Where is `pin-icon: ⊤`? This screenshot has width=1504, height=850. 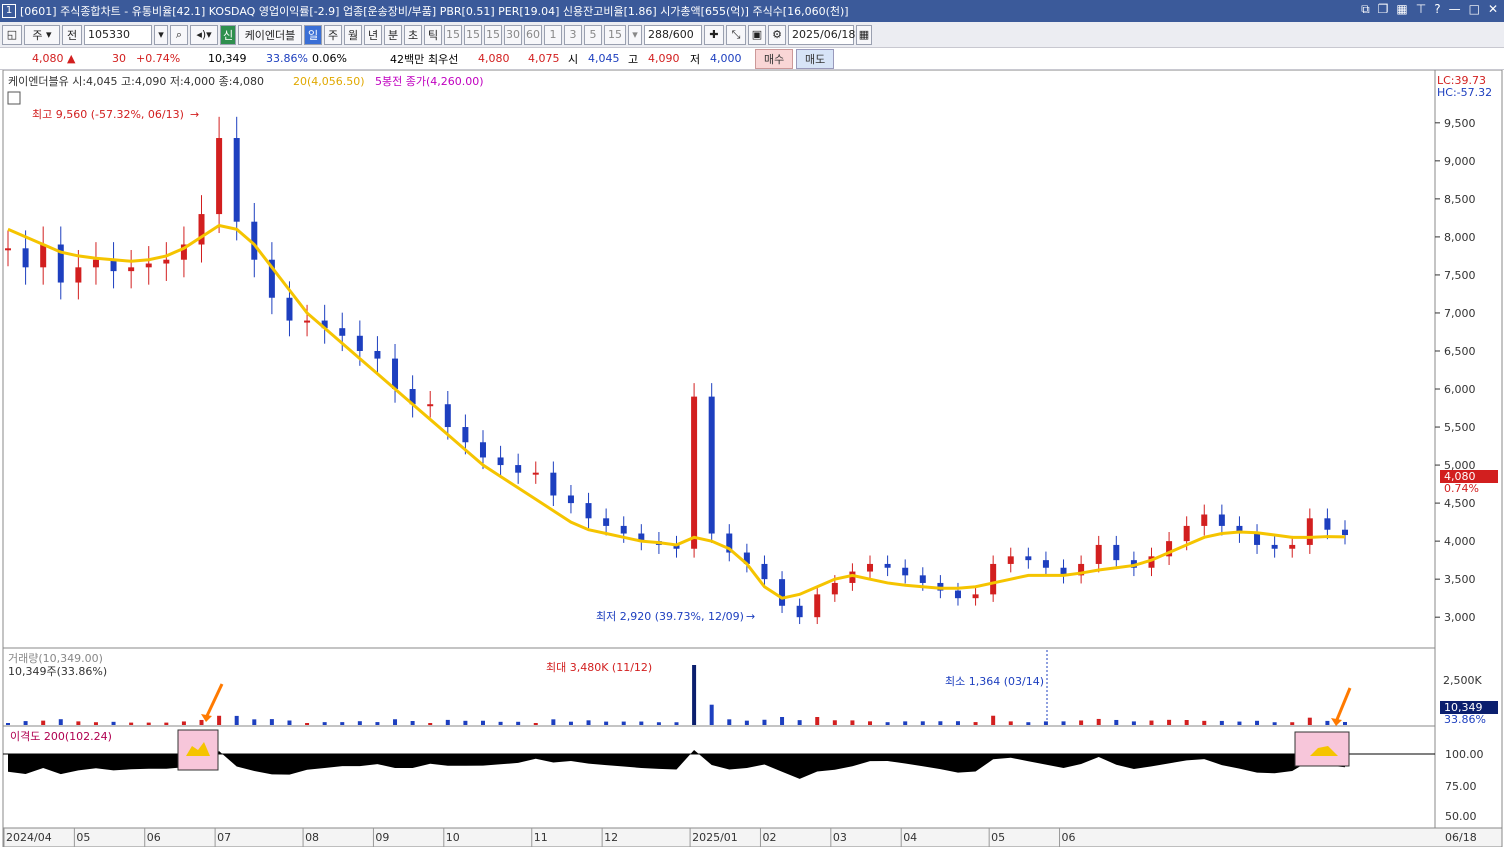
pin-icon: ⊤ is located at coordinates (1421, 9).